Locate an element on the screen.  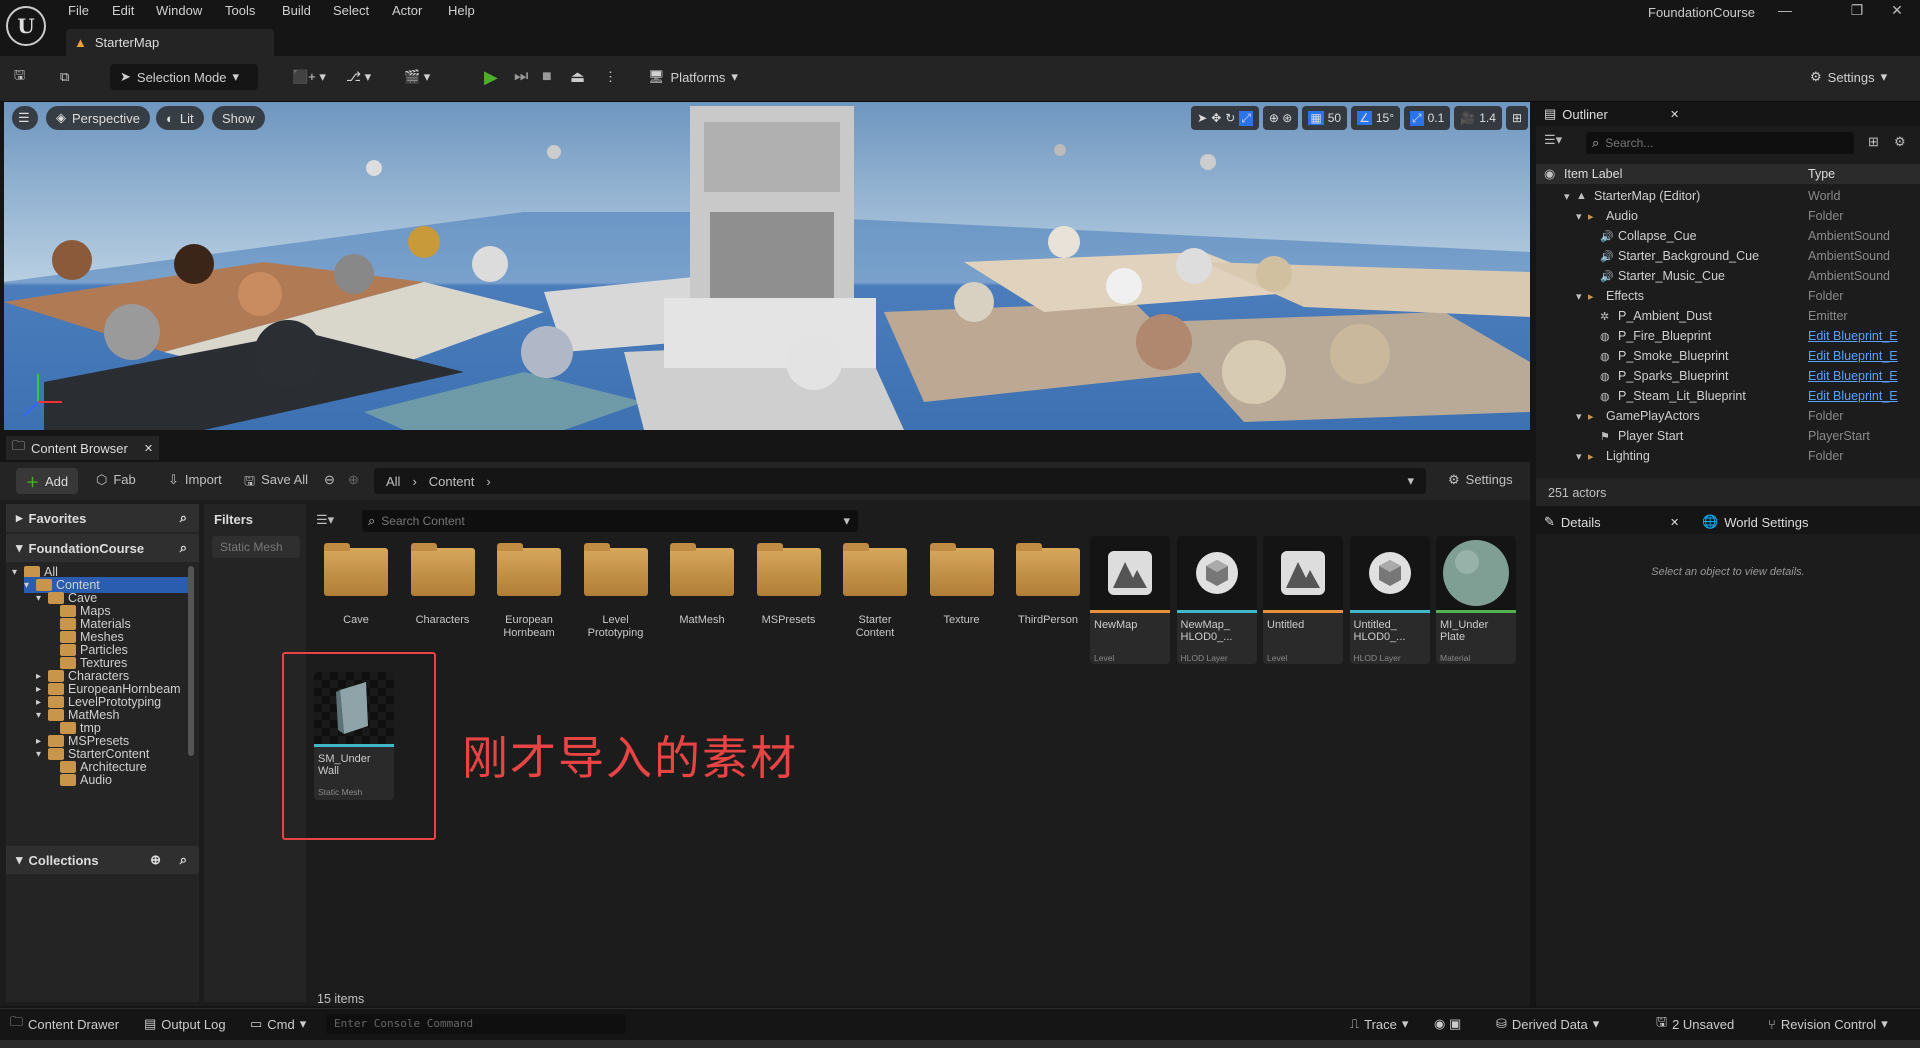
add-folder-icon: ⊞ is located at coordinates (1873, 142).